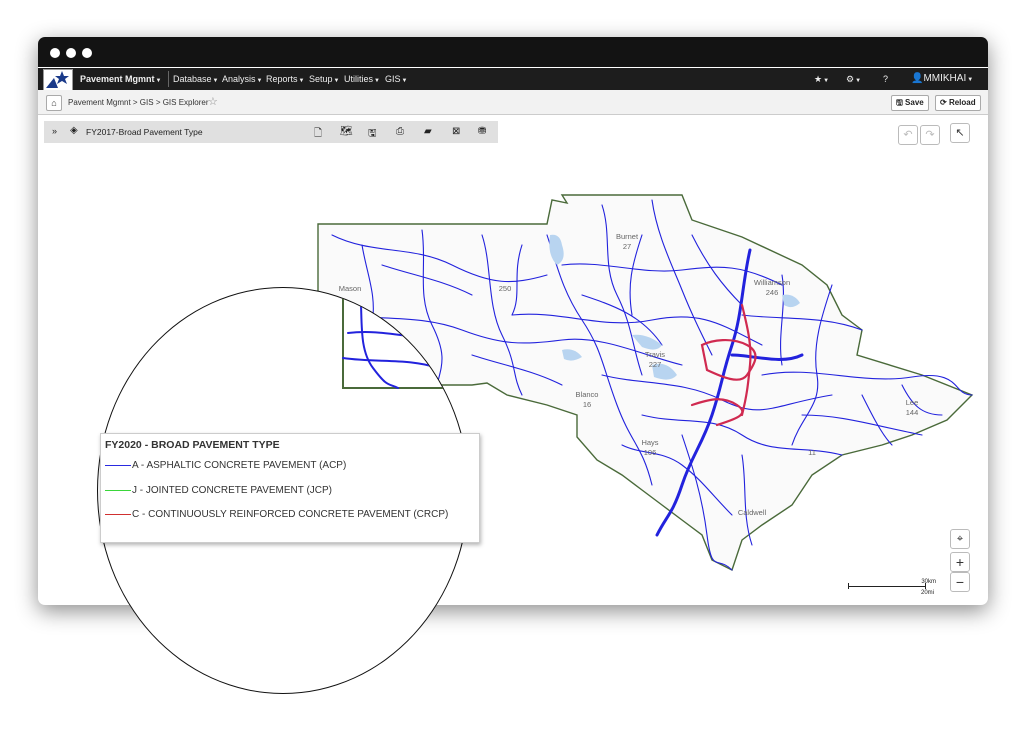 Image resolution: width=1024 pixels, height=731 pixels. I want to click on county-label: 106, so click(650, 452).